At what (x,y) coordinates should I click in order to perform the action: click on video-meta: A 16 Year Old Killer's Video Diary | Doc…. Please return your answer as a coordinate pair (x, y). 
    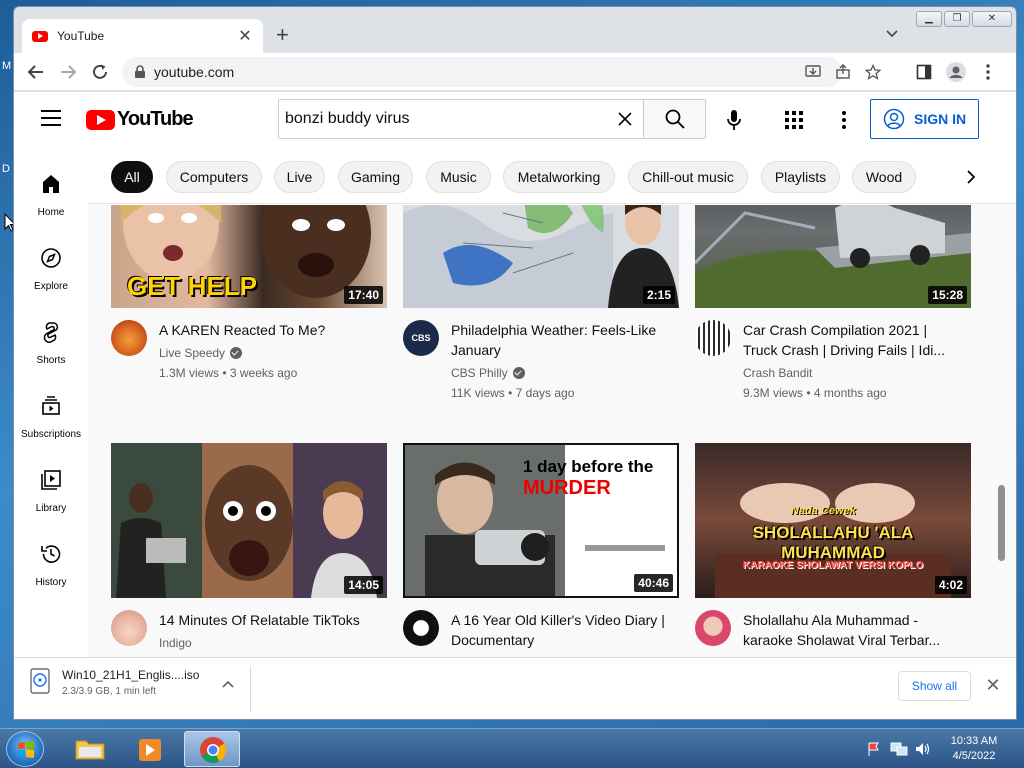
    Looking at the image, I should click on (541, 627).